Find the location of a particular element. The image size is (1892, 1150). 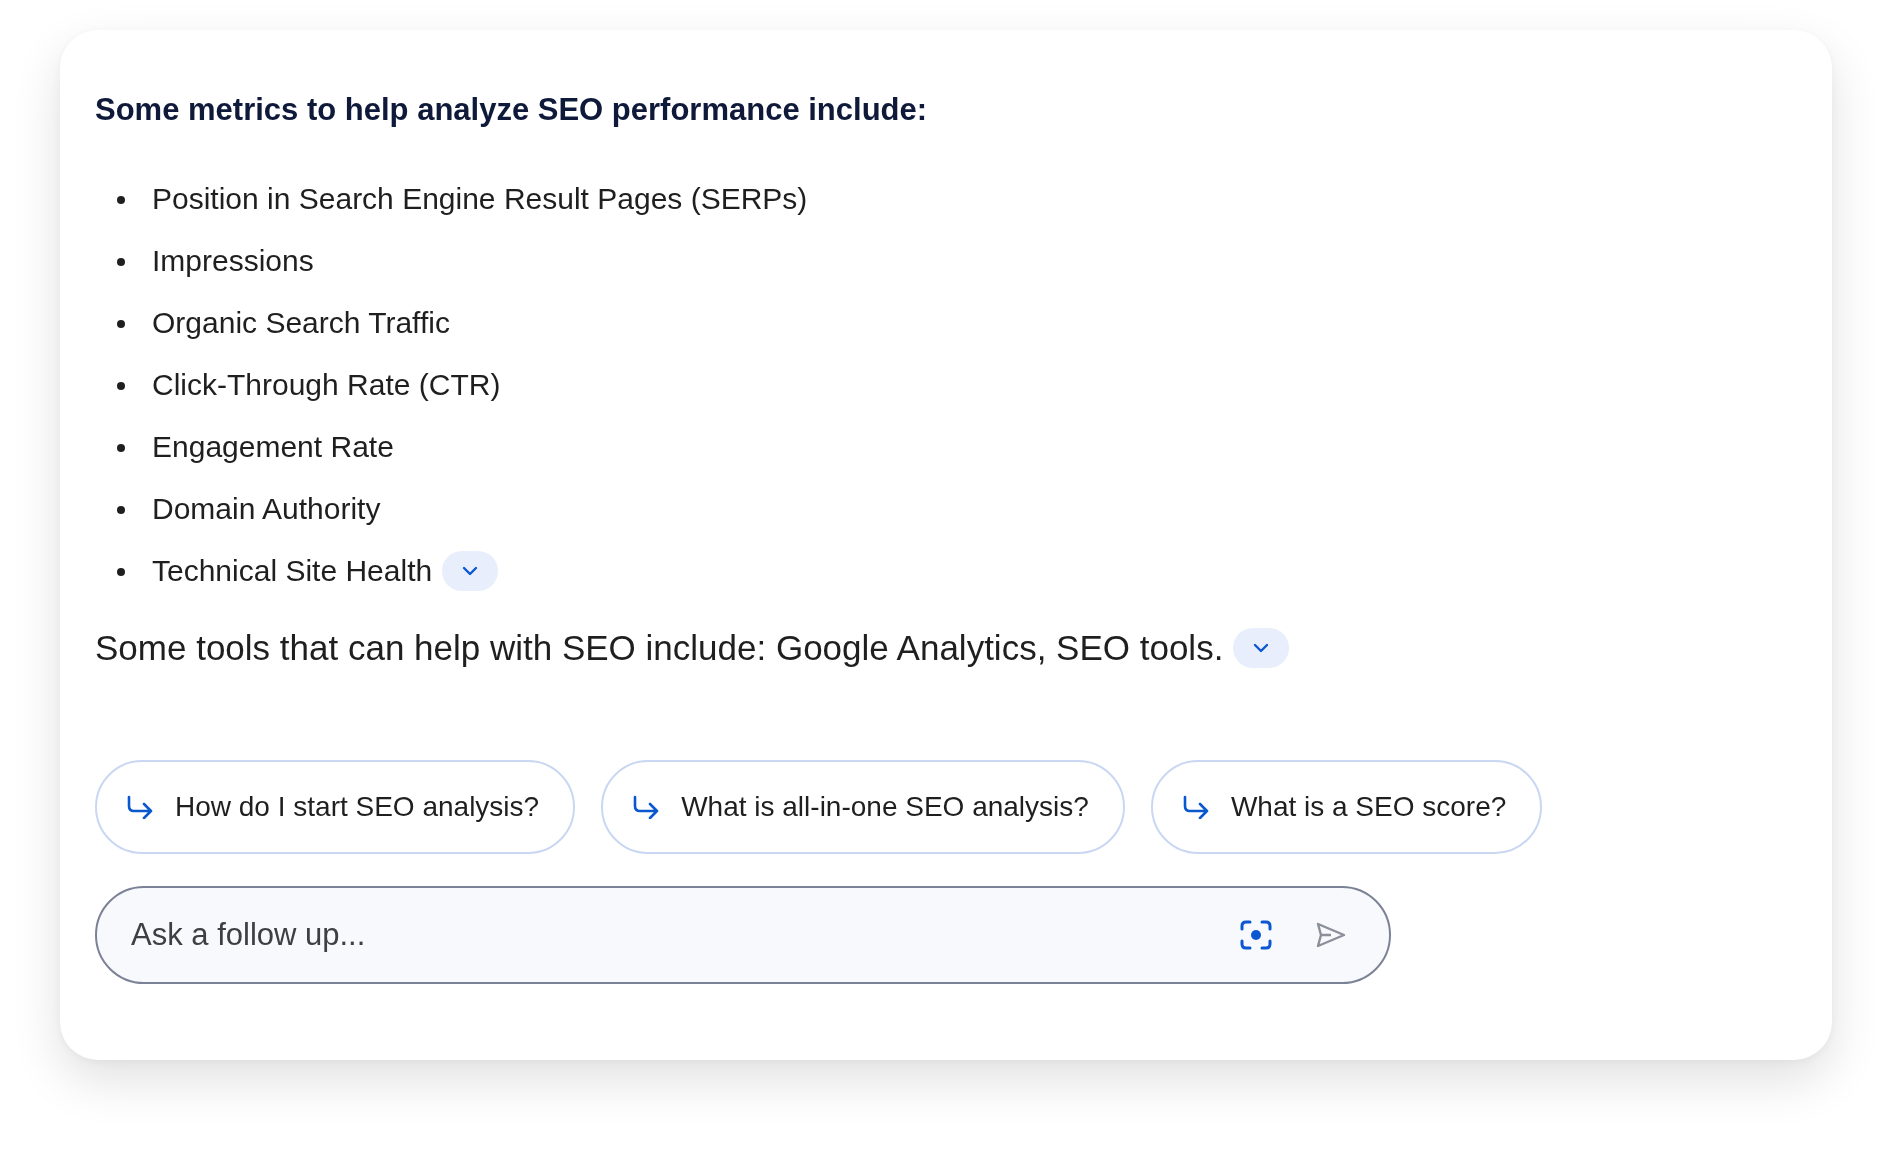

arrow-icon is located at coordinates (140, 807).